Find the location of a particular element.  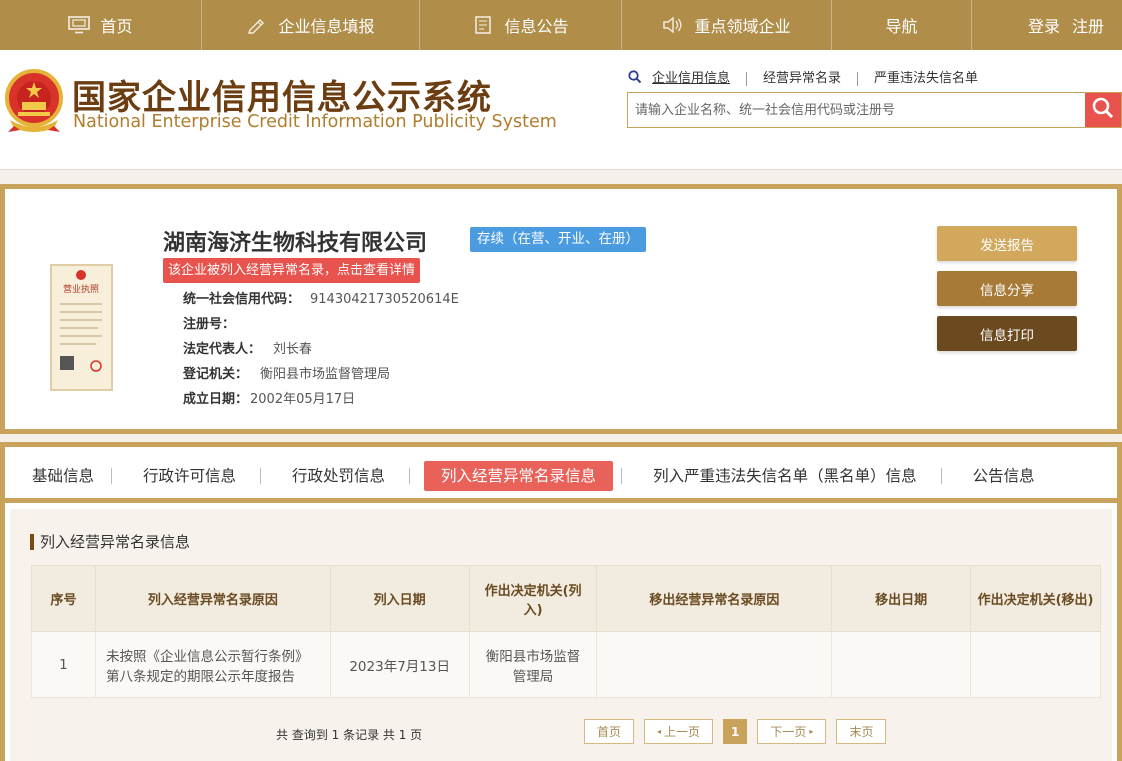

search-button is located at coordinates (1103, 110).